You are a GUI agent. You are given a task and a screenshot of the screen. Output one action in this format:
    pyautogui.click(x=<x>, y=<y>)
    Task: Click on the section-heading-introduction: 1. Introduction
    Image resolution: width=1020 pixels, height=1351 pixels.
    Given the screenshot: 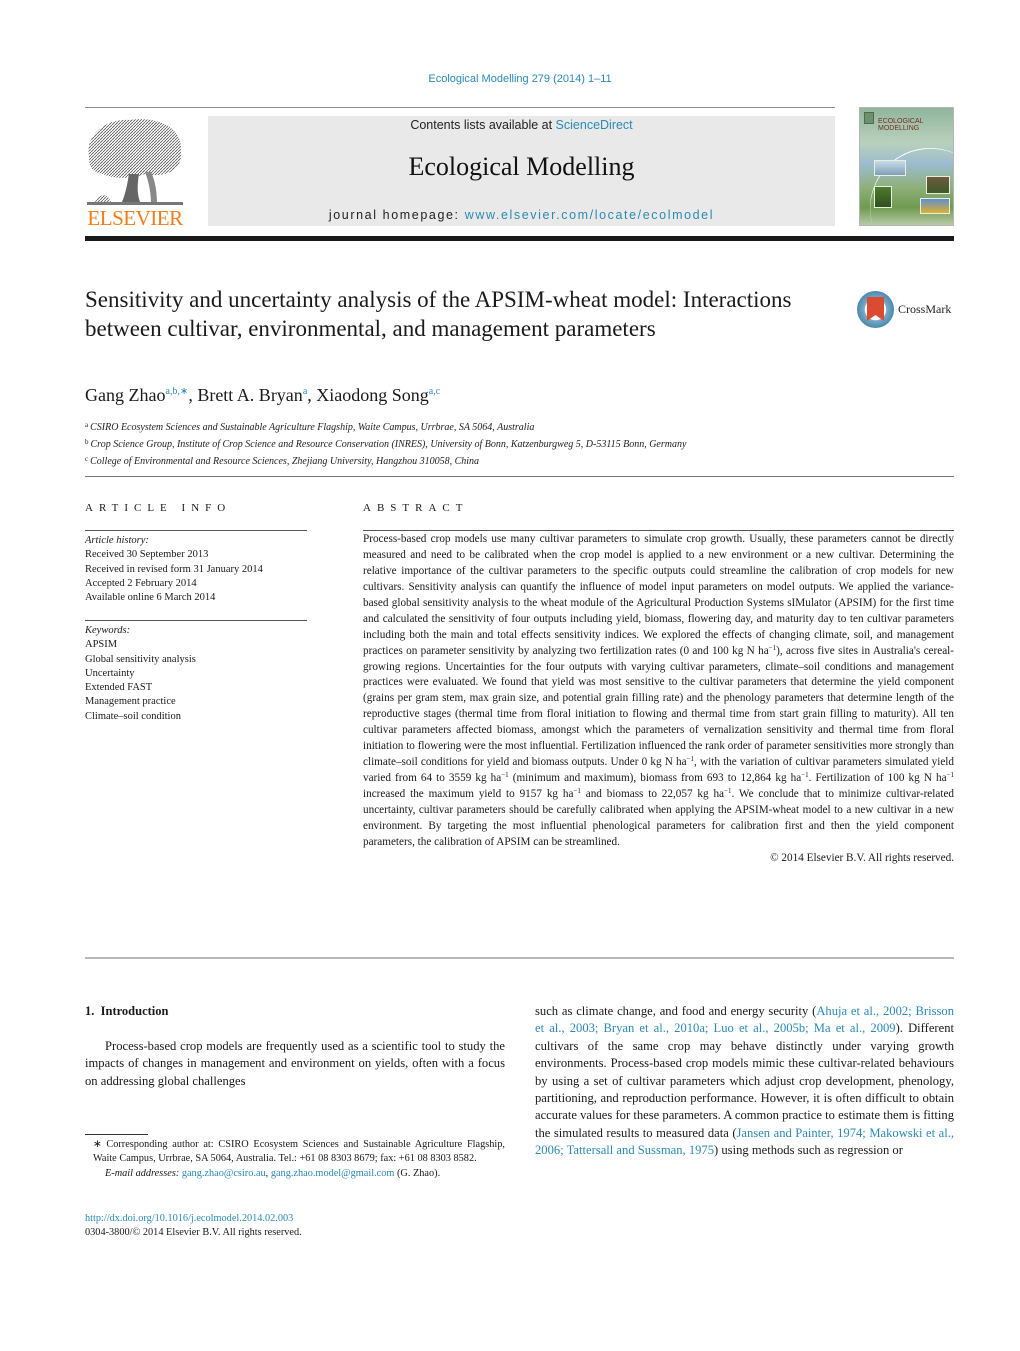 What is the action you would take?
    pyautogui.click(x=127, y=1011)
    